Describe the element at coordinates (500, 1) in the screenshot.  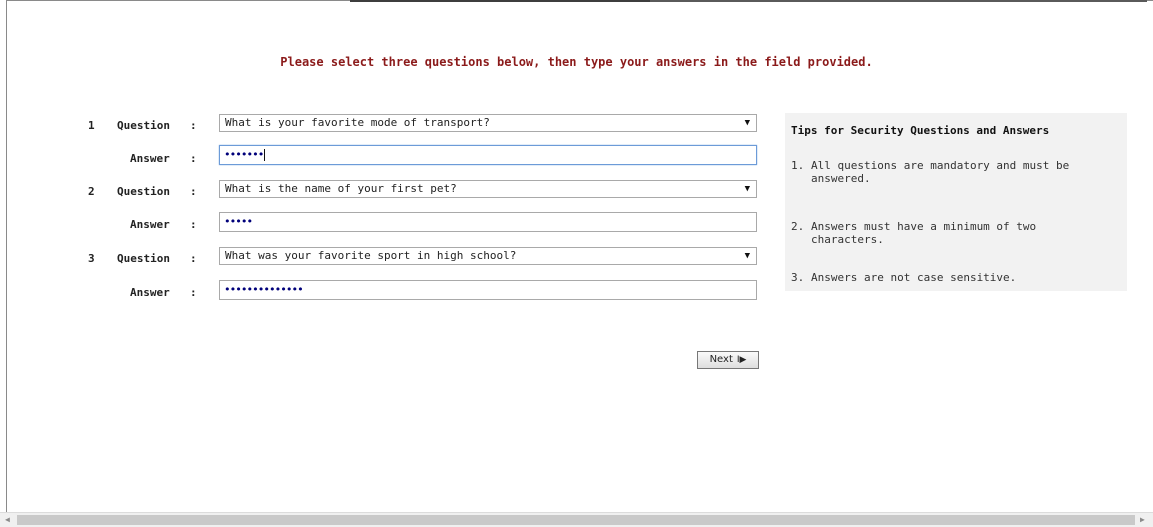
I see `top-divider` at that location.